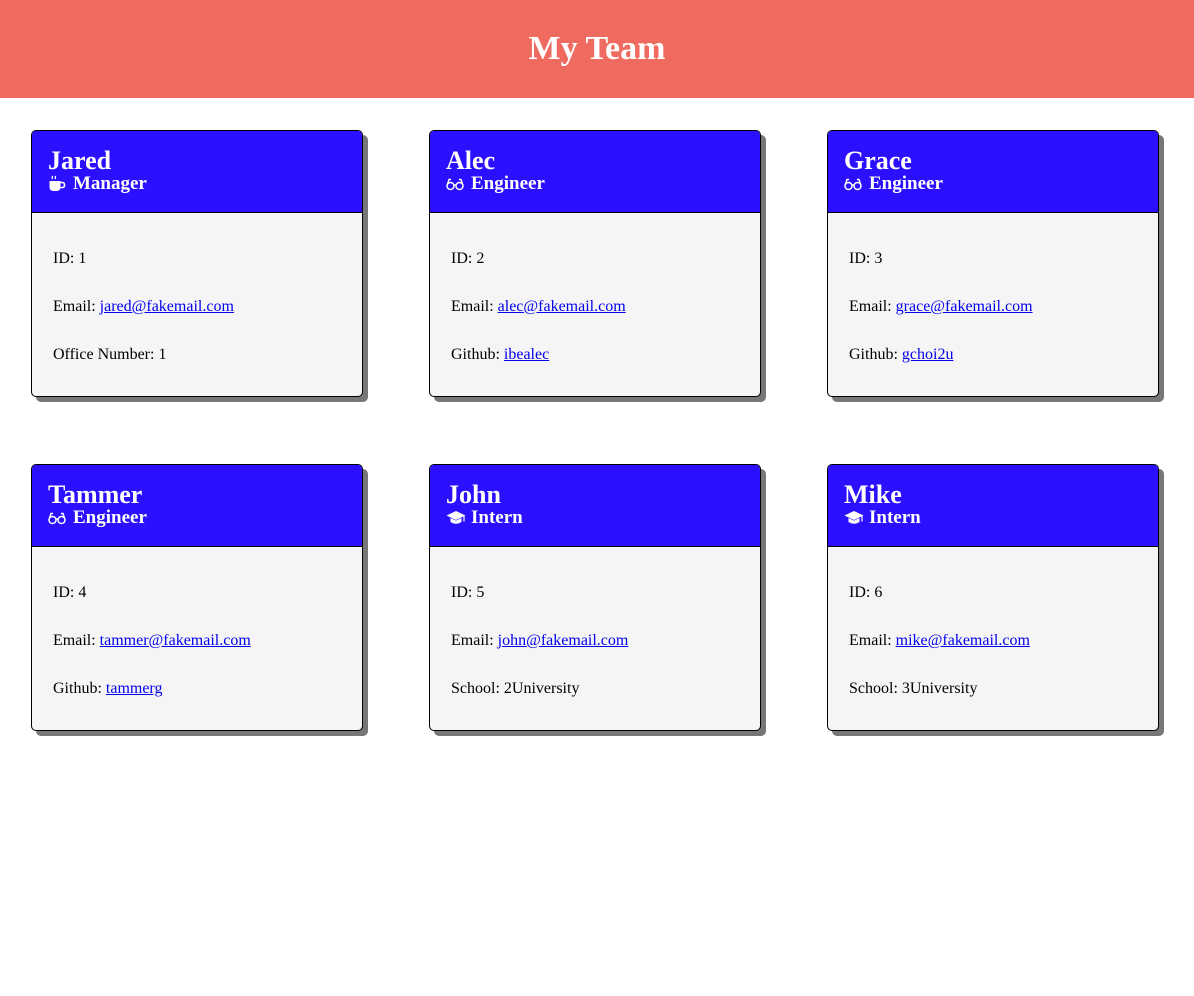 This screenshot has height=996, width=1194. What do you see at coordinates (963, 640) in the screenshot?
I see `email-link: mike@fakemail.com` at bounding box center [963, 640].